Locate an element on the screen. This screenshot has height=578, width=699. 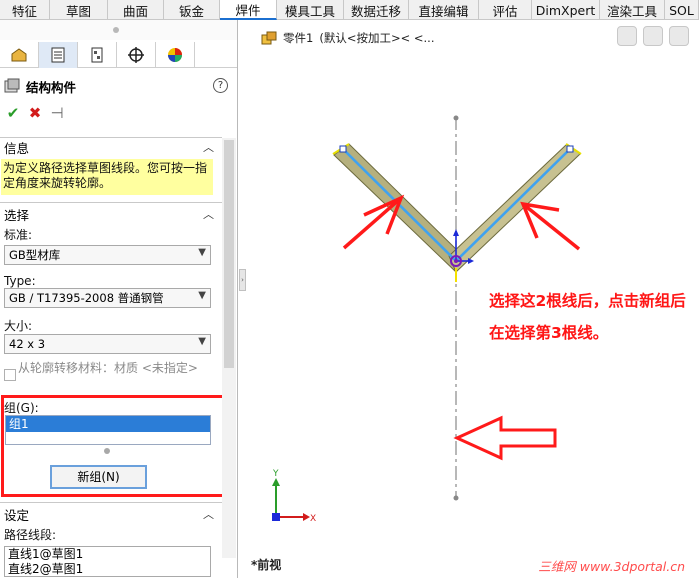
triad-x-label: X is located at coordinates (313, 519).